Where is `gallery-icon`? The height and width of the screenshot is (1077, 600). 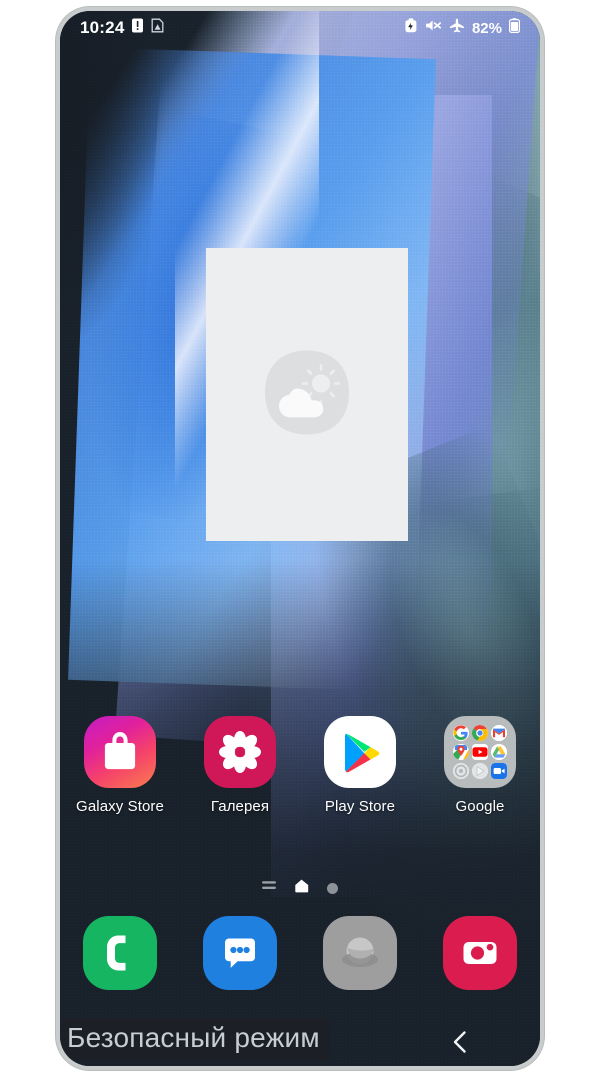
gallery-icon is located at coordinates (240, 752).